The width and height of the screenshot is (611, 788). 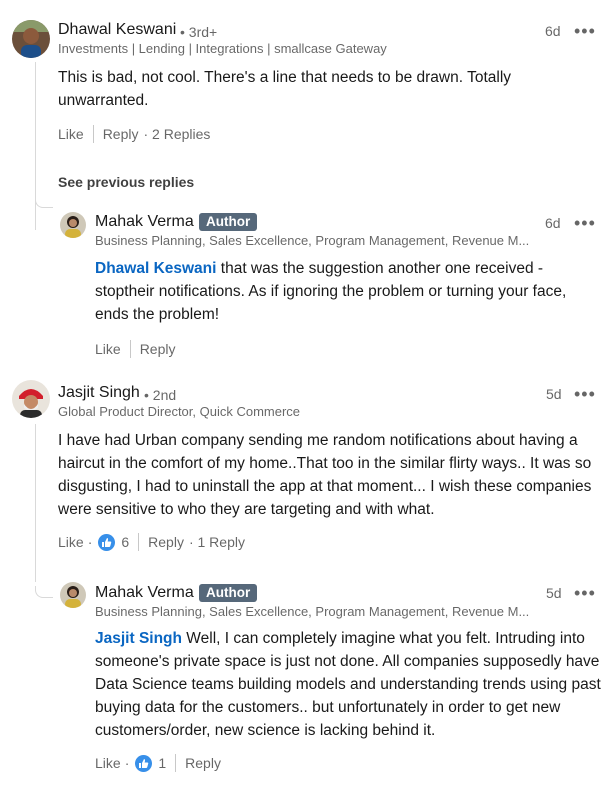 What do you see at coordinates (553, 223) in the screenshot?
I see `reply-timestamp: 6d` at bounding box center [553, 223].